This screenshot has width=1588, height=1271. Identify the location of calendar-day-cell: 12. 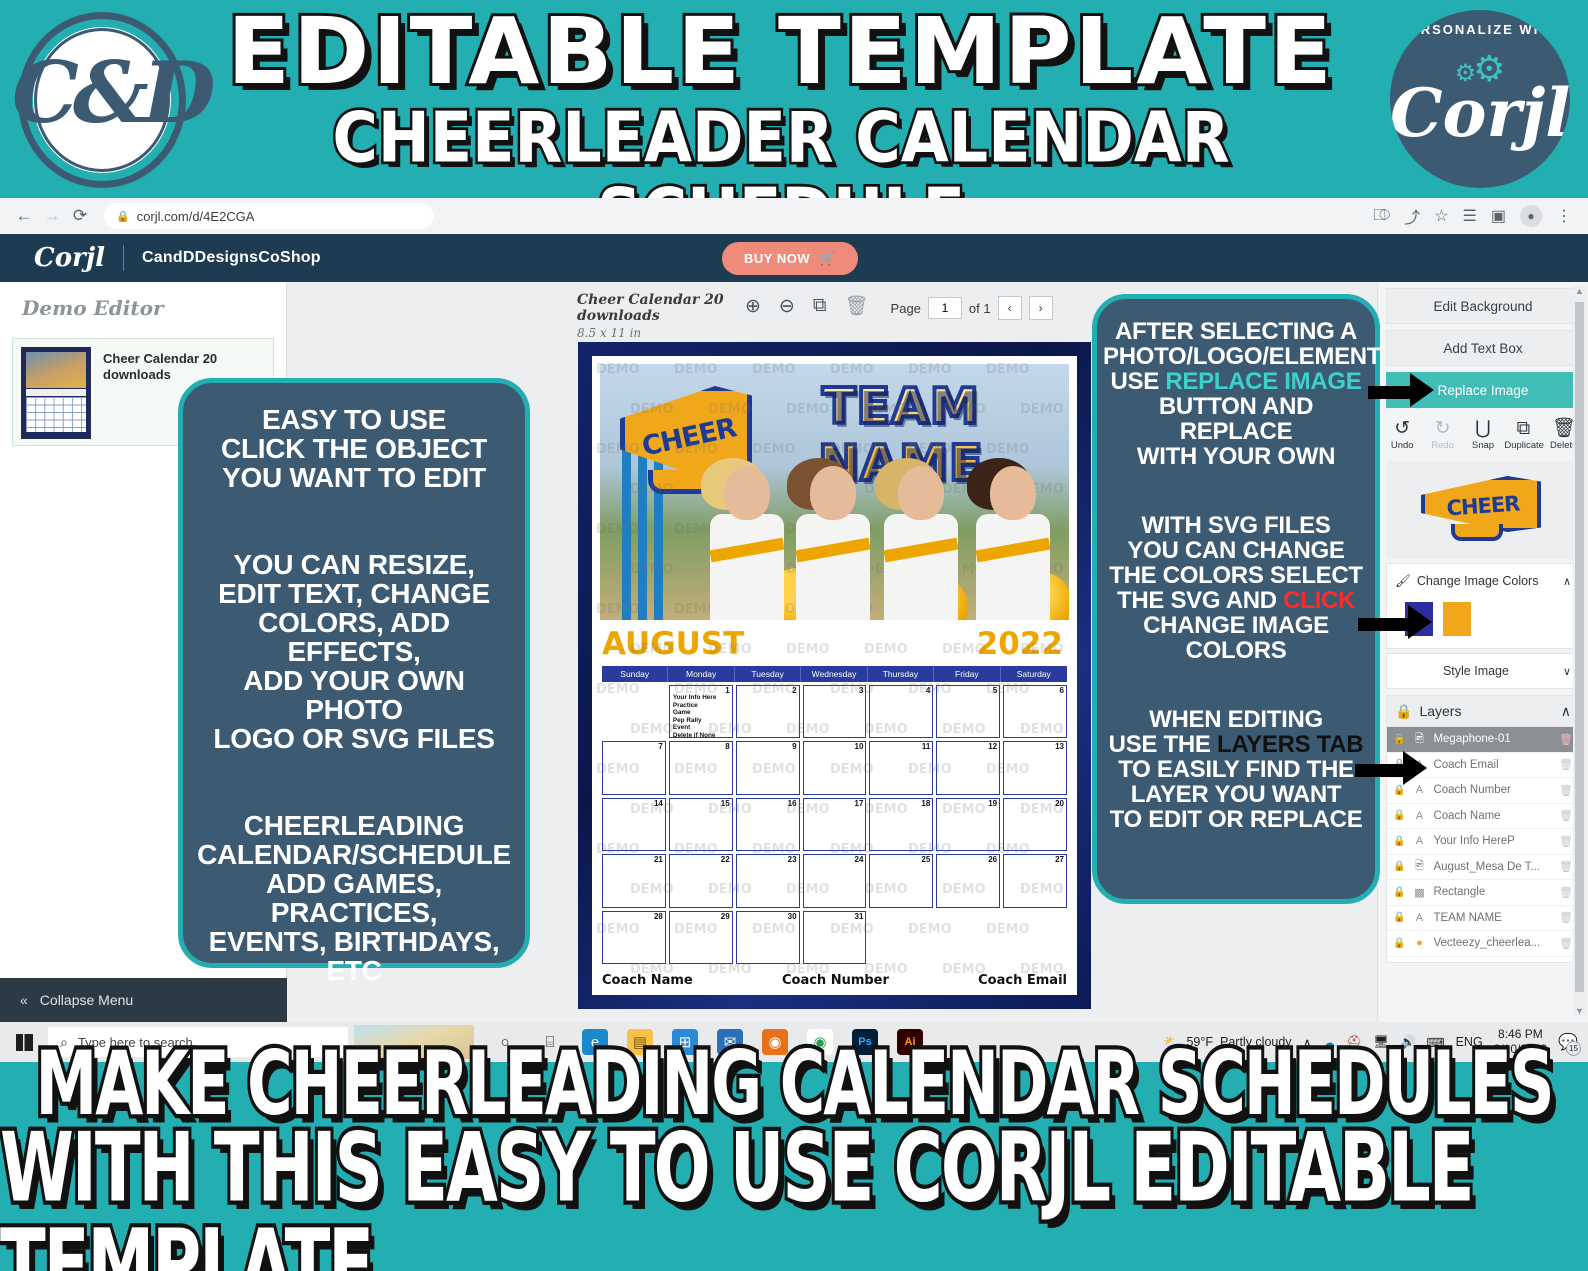
(968, 768).